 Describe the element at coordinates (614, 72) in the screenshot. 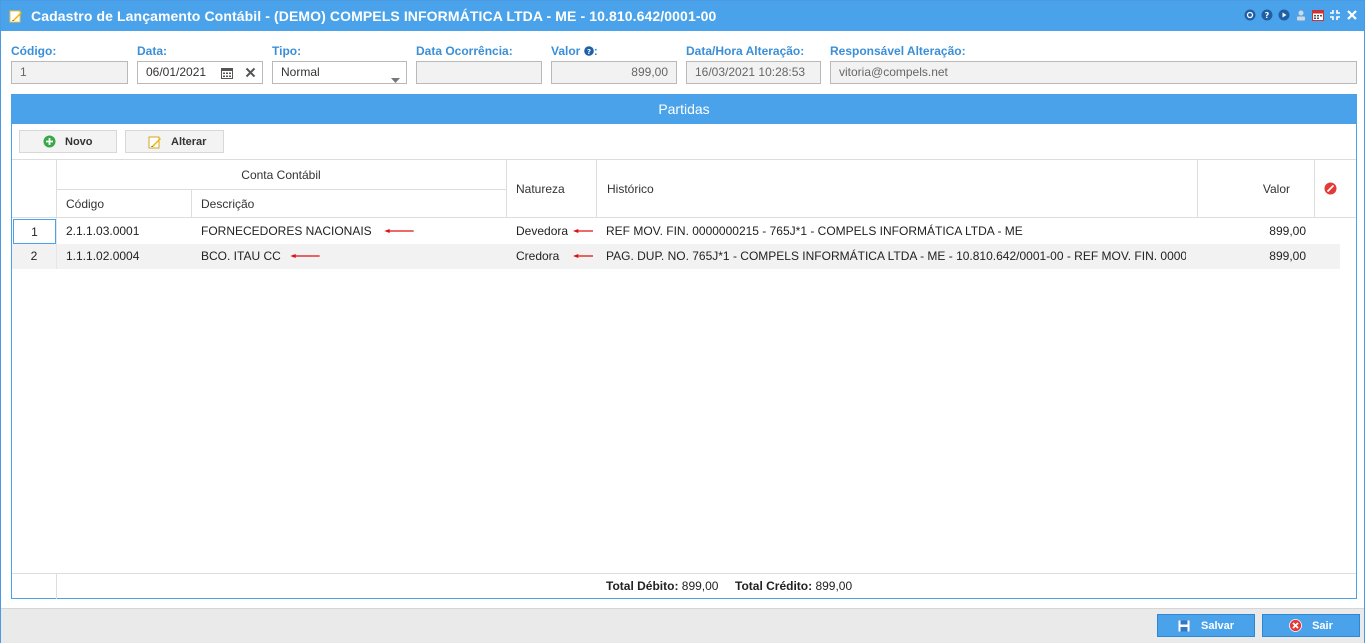

I see `valor-field: 899,00` at that location.